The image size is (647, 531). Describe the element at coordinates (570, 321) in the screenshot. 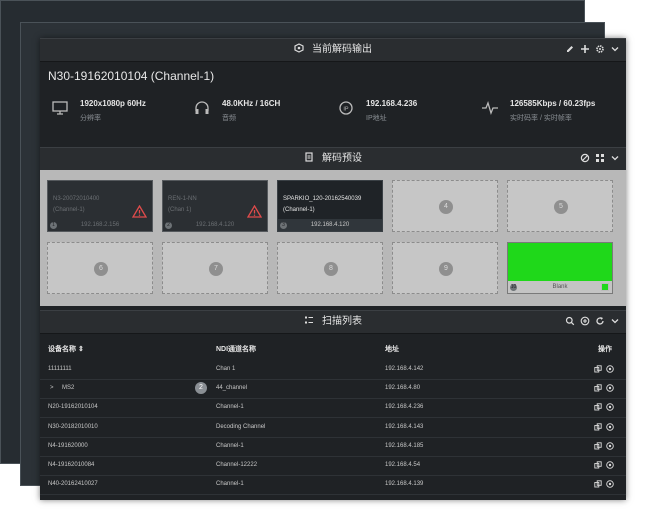

I see `search-icon` at that location.